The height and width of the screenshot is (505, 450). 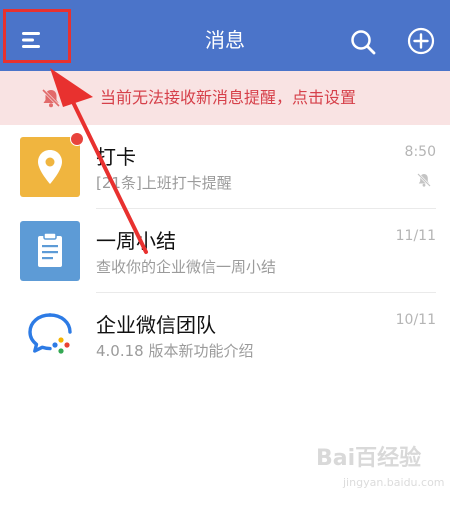 What do you see at coordinates (415, 236) in the screenshot?
I see `conversation-time: 11/11` at bounding box center [415, 236].